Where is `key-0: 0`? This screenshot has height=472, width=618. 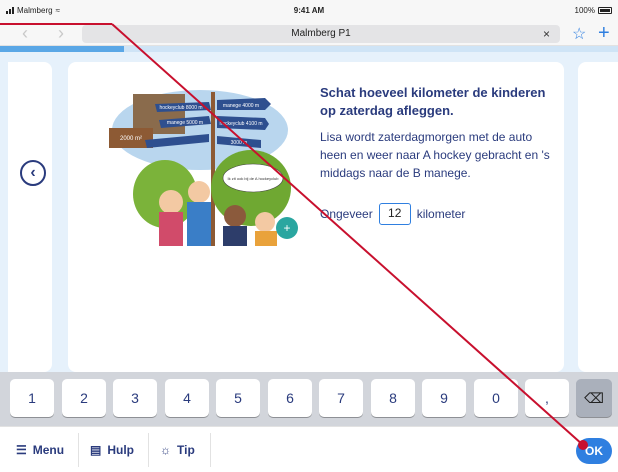
key-0: 0 is located at coordinates (496, 398).